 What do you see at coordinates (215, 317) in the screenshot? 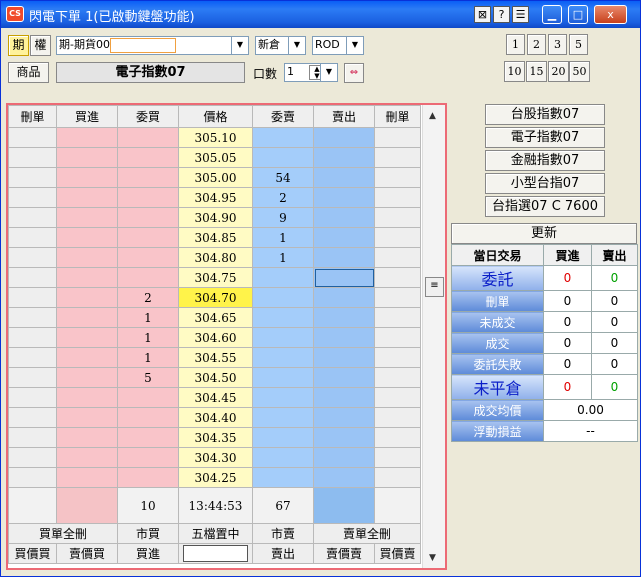
I see `price-cell: 304.65` at bounding box center [215, 317].